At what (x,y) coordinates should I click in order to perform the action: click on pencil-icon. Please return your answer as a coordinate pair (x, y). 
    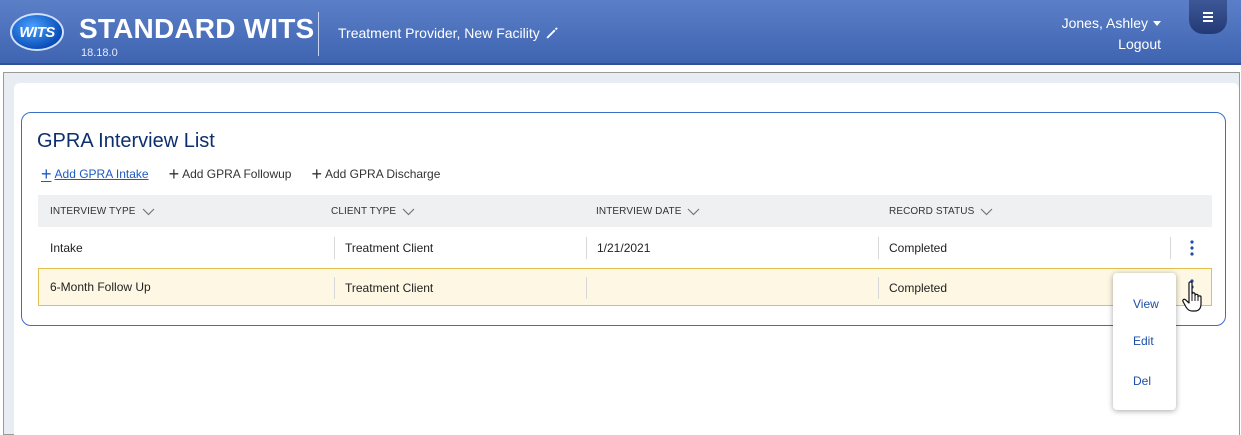
    Looking at the image, I should click on (552, 33).